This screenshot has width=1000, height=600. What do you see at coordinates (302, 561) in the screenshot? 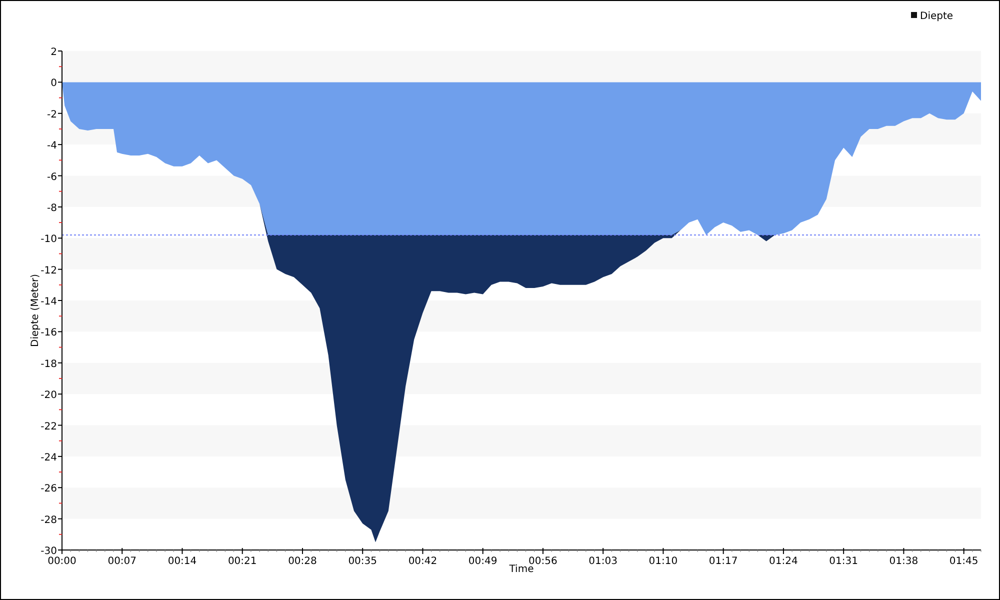
I see `axis-tick-label: 00:28` at bounding box center [302, 561].